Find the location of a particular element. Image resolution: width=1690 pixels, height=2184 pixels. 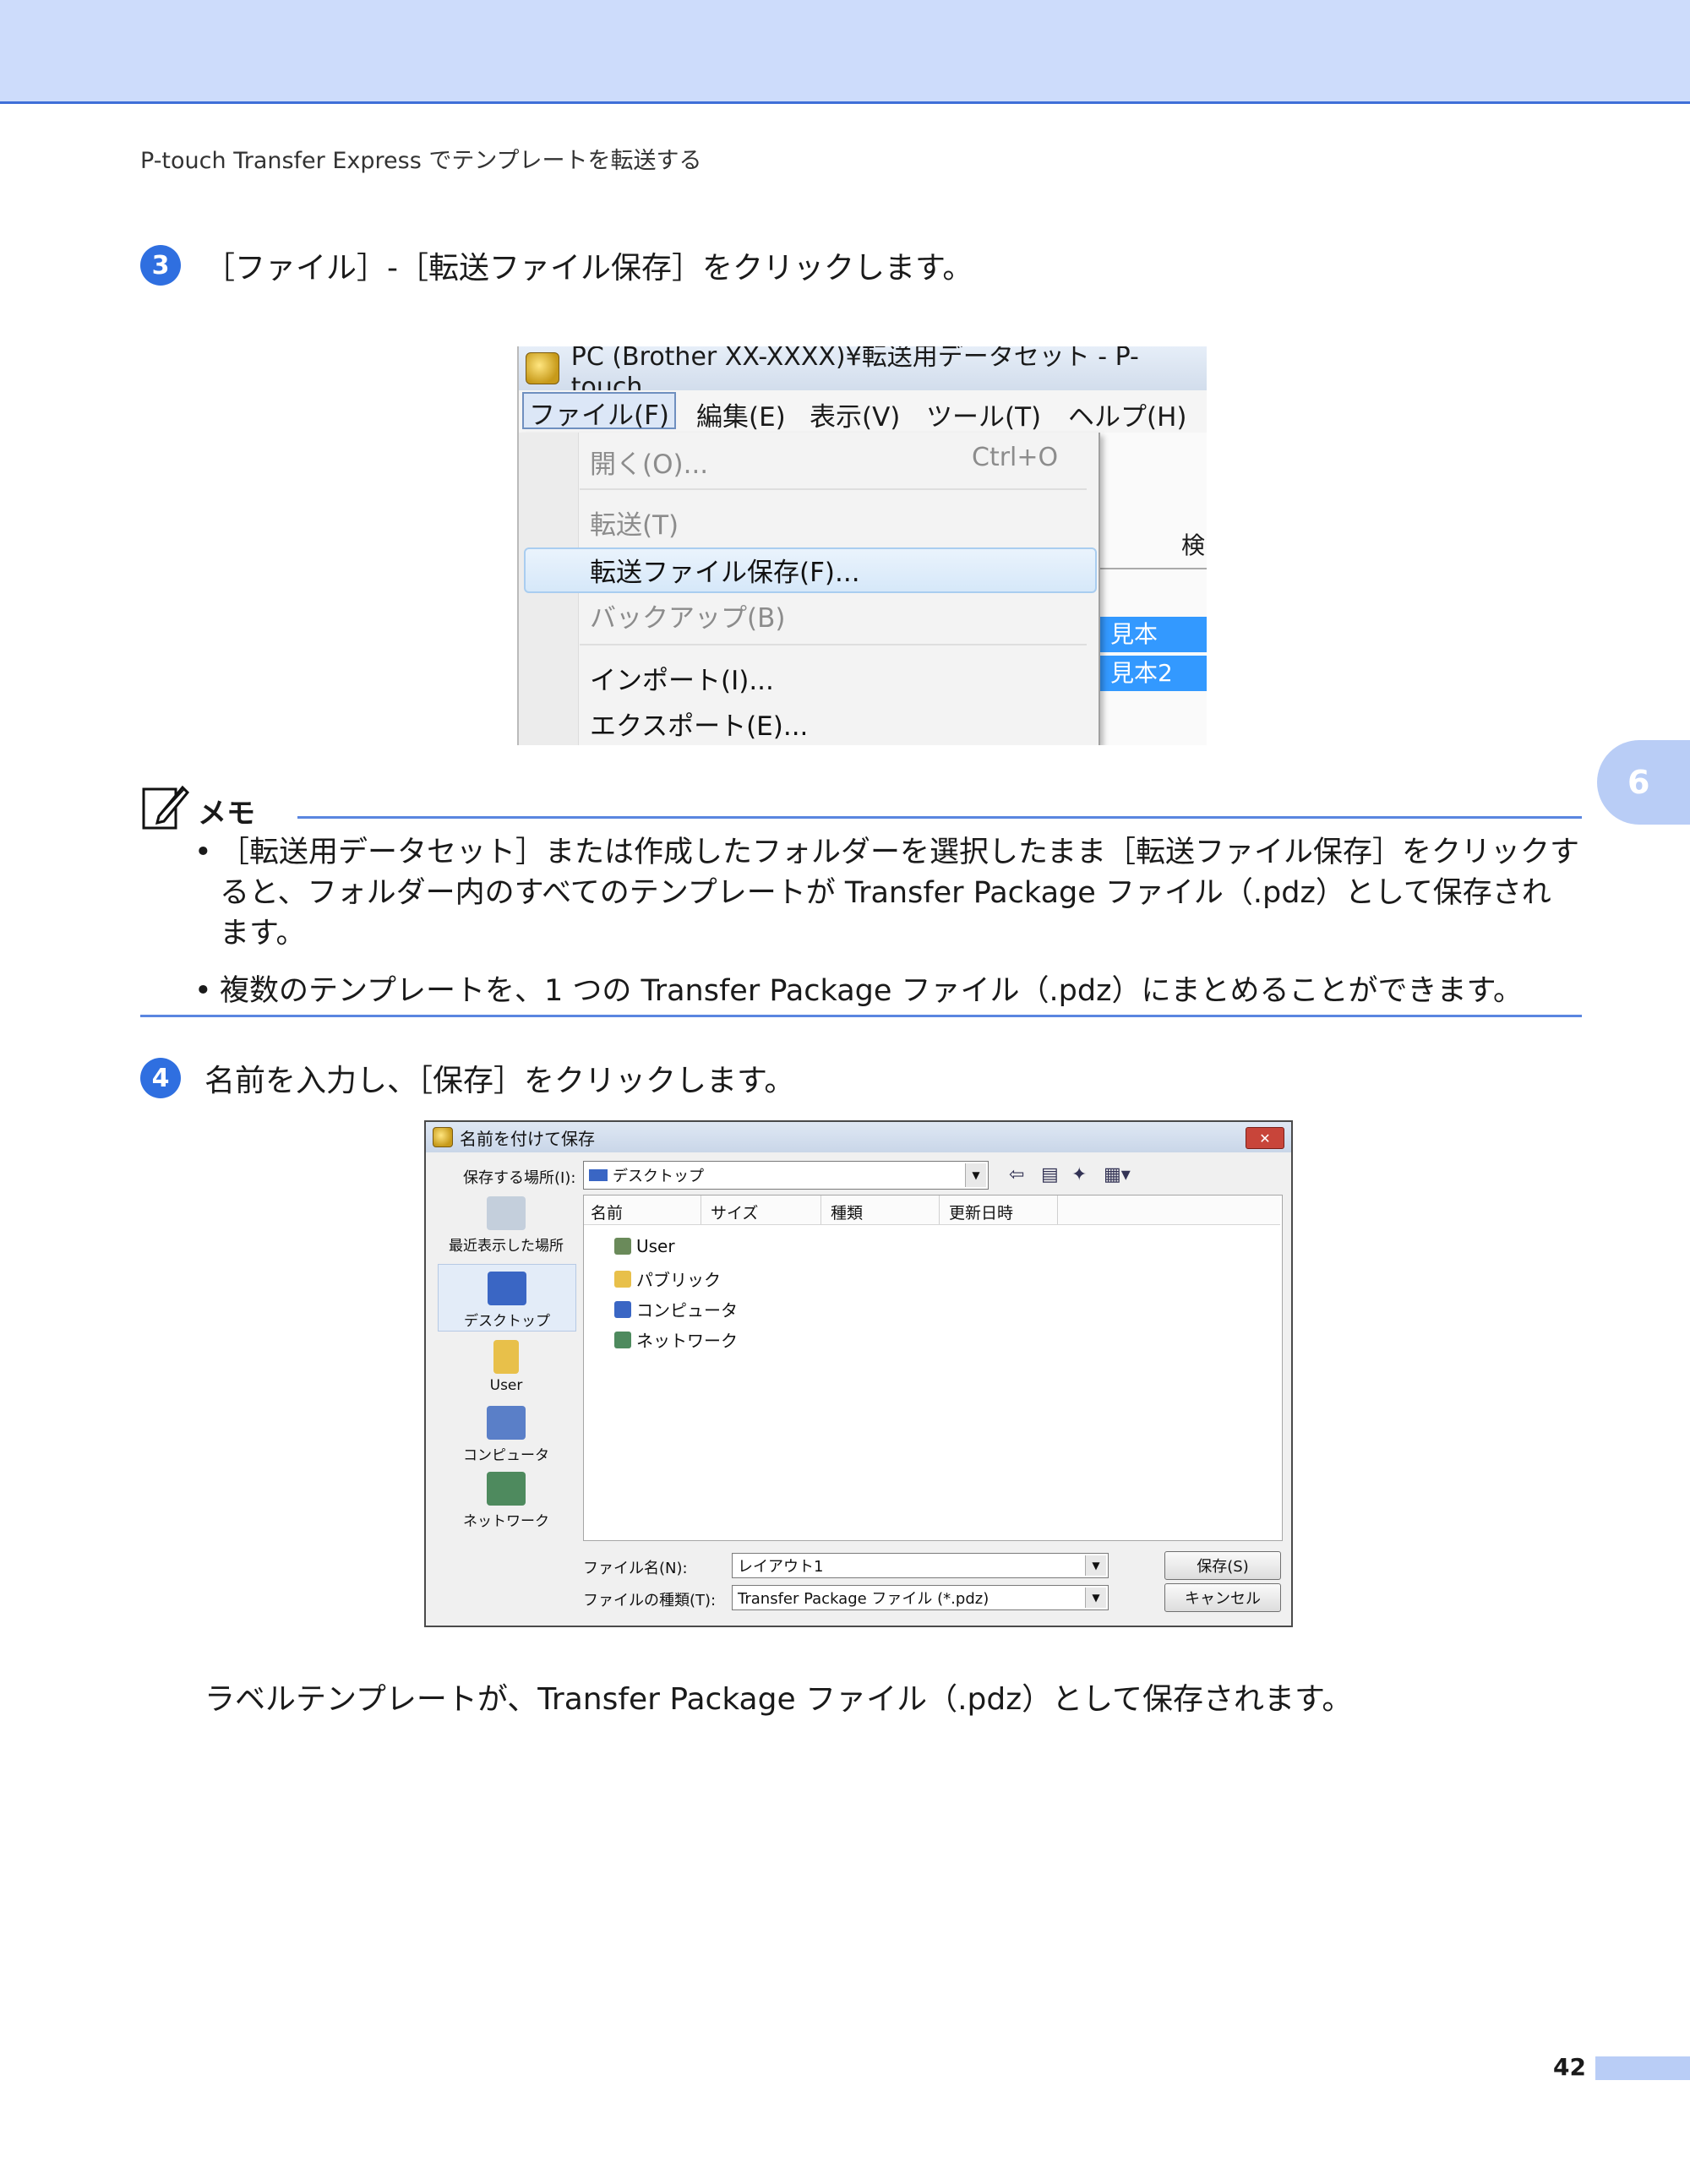

column-name: 名前 is located at coordinates (607, 1212).